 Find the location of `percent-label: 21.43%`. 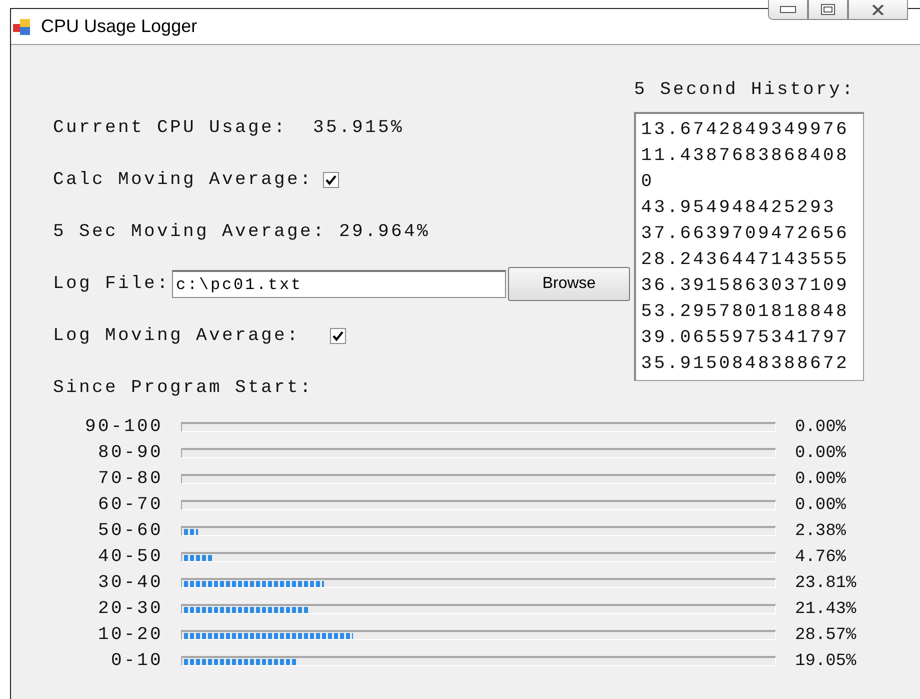

percent-label: 21.43% is located at coordinates (825, 609).